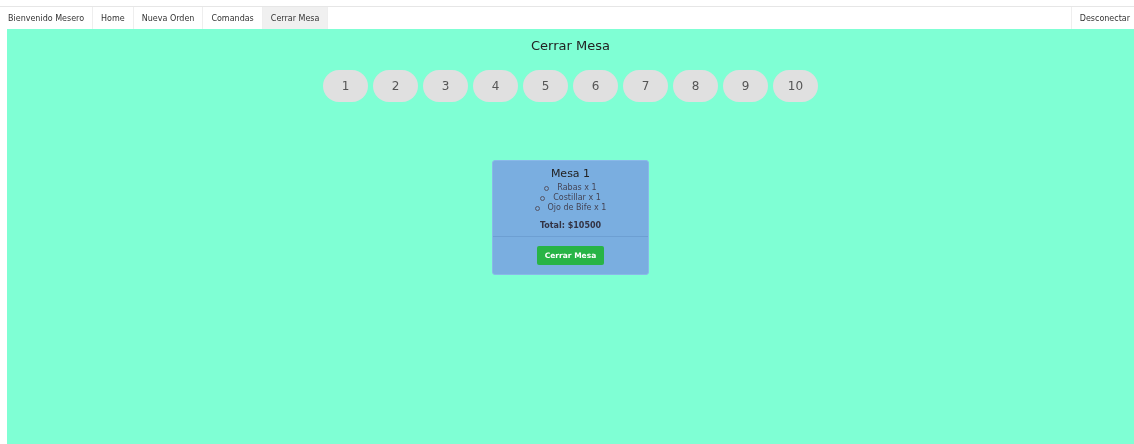 This screenshot has height=444, width=1134. Describe the element at coordinates (795, 86) in the screenshot. I see `table-button: 10` at that location.